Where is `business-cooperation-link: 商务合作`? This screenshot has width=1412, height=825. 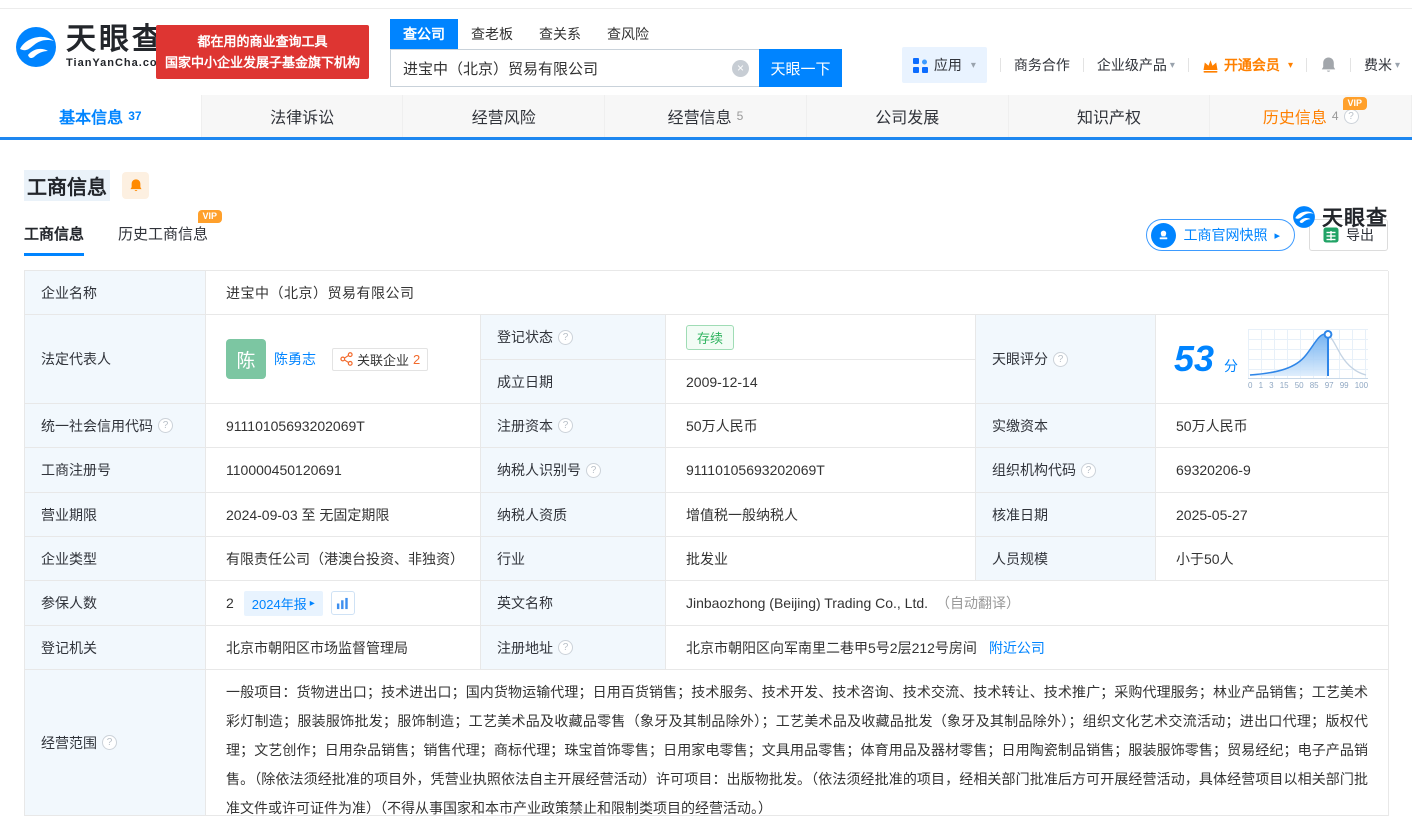
business-cooperation-link: 商务合作 is located at coordinates (1042, 65).